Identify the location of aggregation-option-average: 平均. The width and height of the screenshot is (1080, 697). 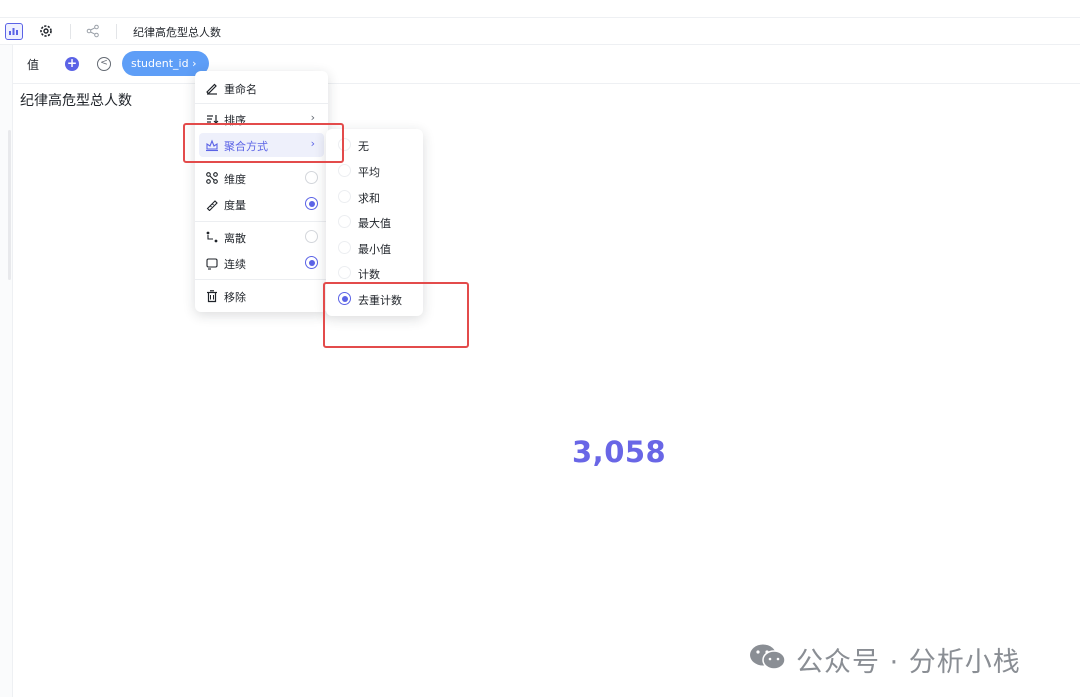
(374, 171).